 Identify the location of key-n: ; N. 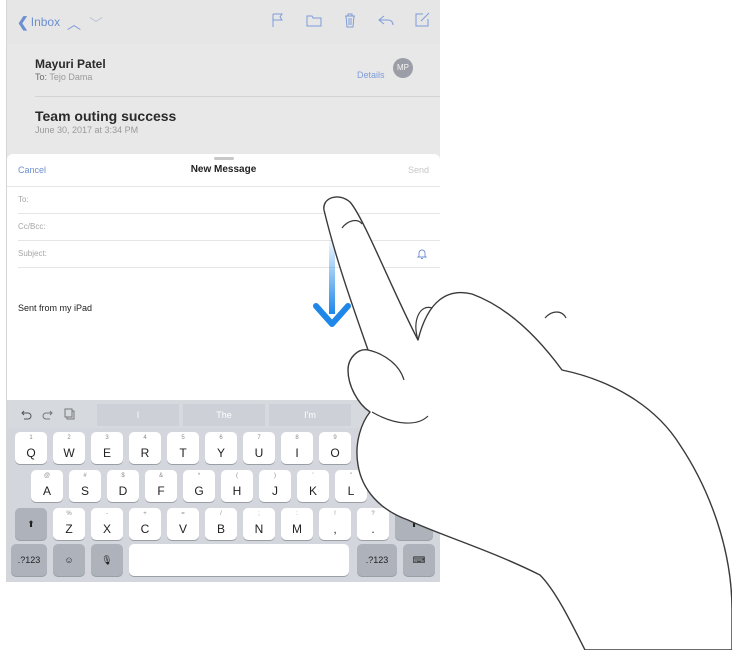
(259, 524).